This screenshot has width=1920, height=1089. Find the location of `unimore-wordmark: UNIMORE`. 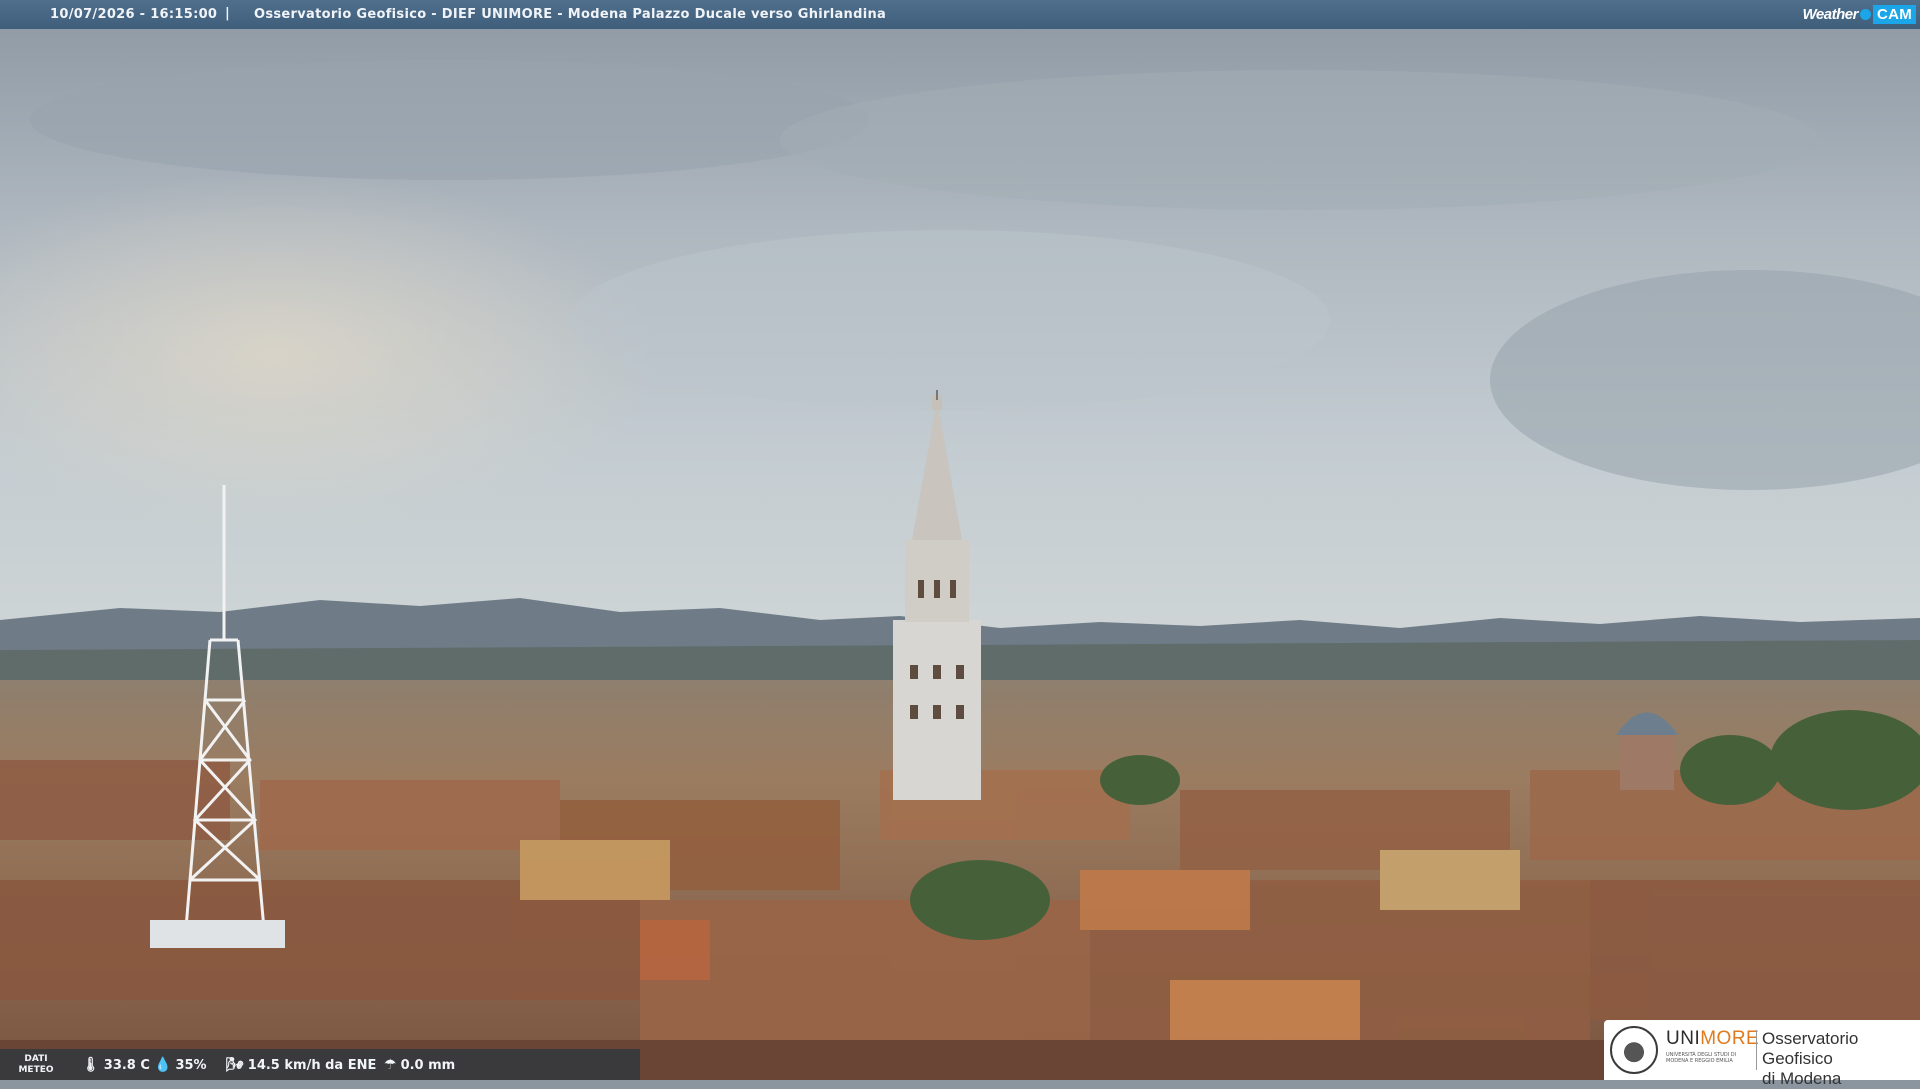

unimore-wordmark: UNIMORE is located at coordinates (1713, 1038).